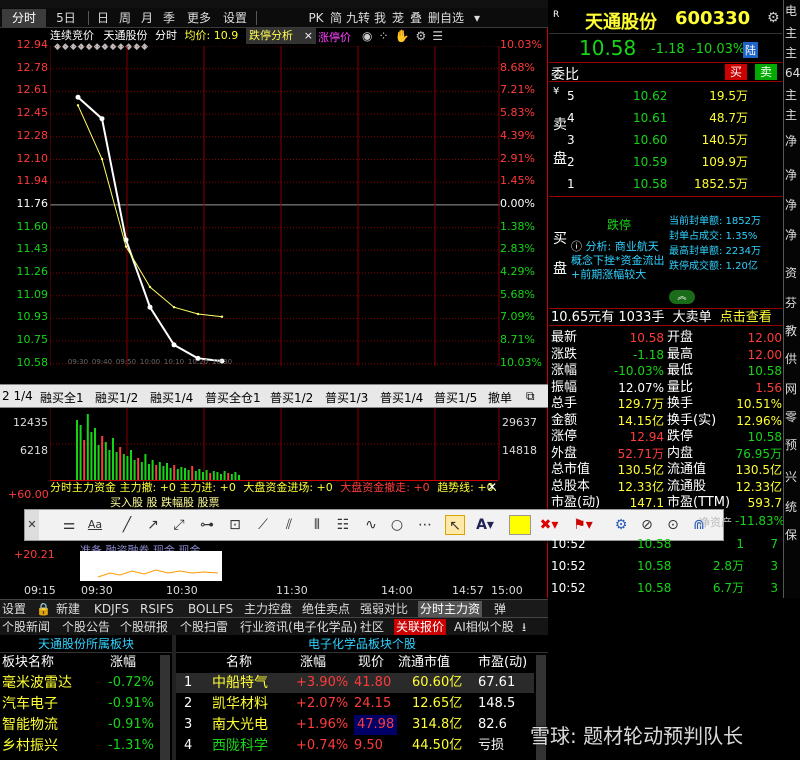 The image size is (800, 760). What do you see at coordinates (240, 683) in the screenshot?
I see `stock-name: 中船特气` at bounding box center [240, 683].